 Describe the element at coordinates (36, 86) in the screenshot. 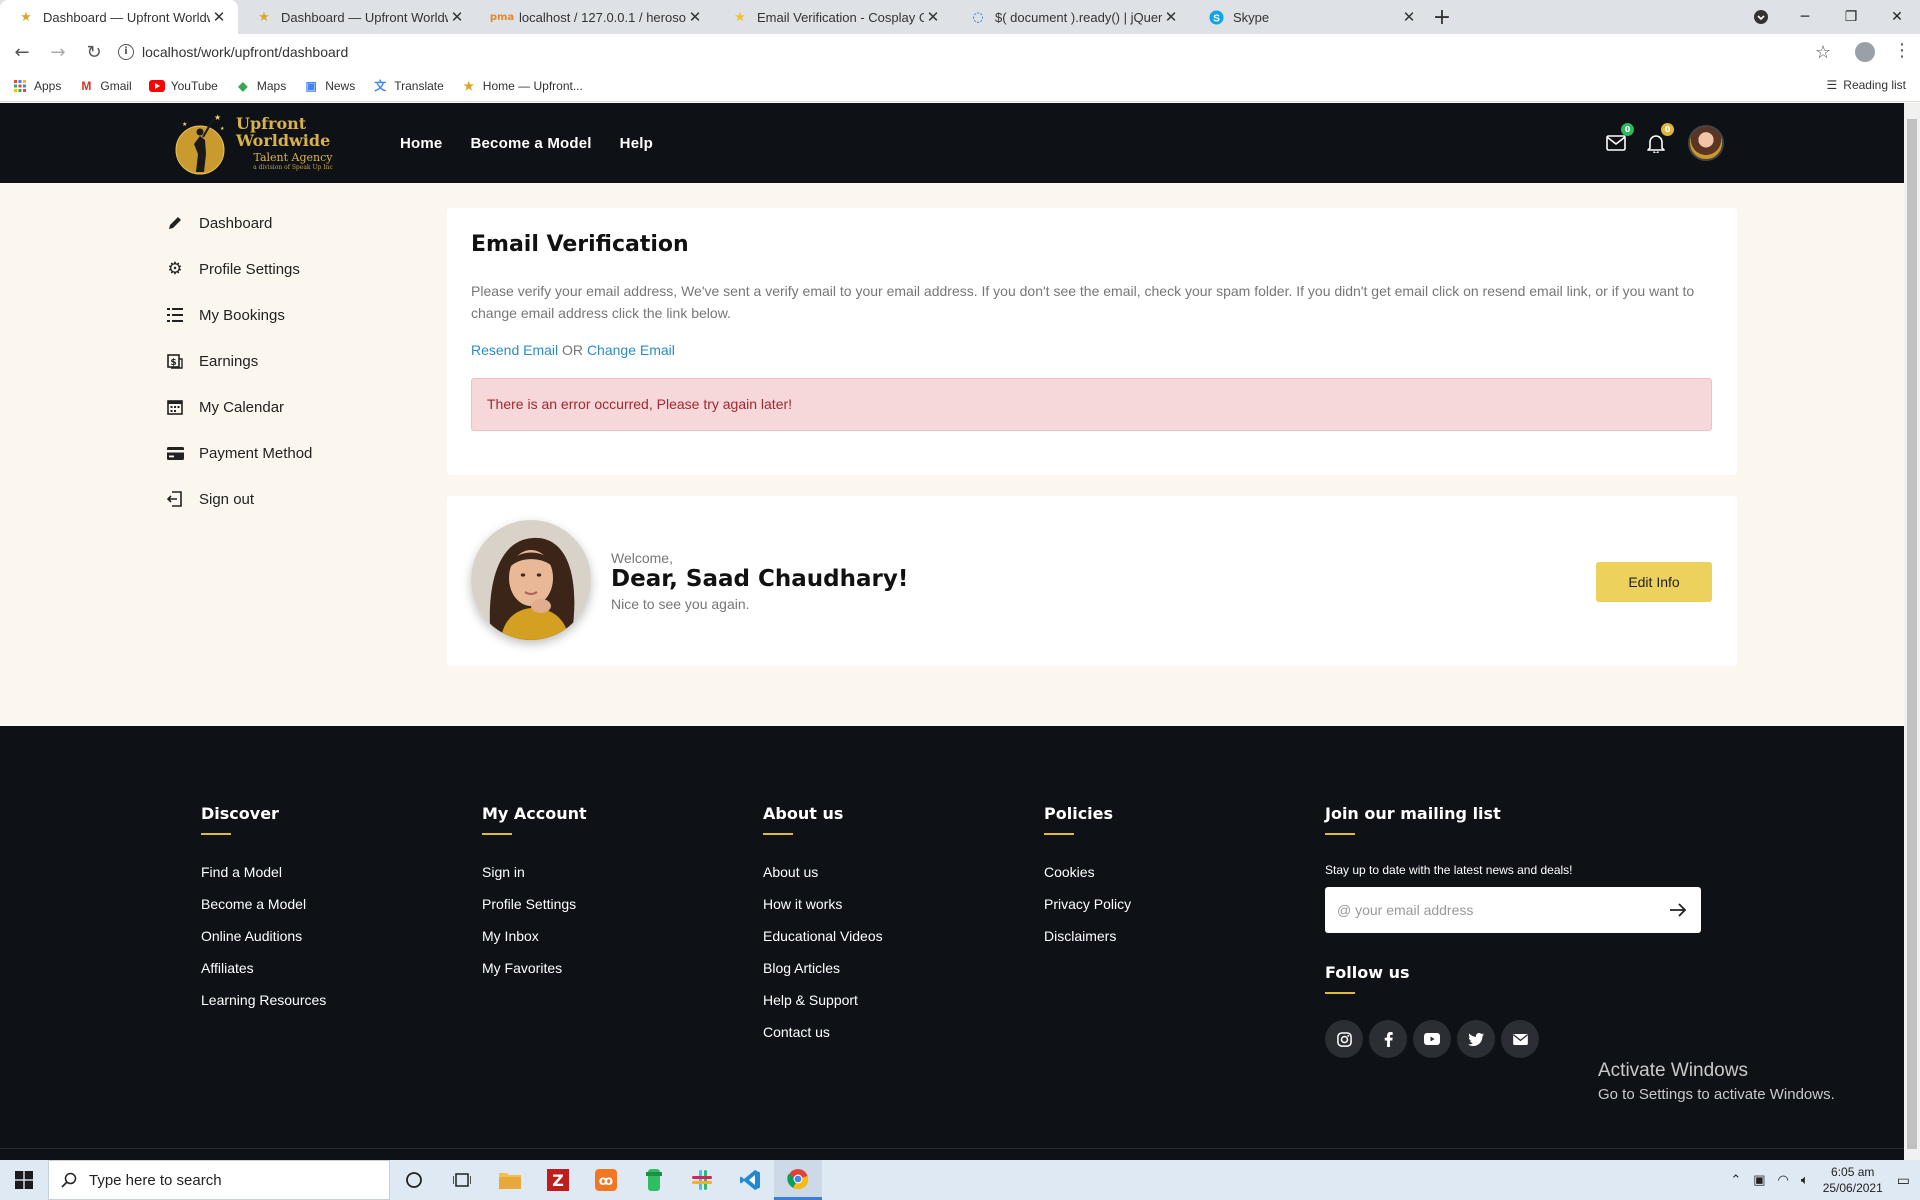

I see `bookmark-apps: Apps` at that location.